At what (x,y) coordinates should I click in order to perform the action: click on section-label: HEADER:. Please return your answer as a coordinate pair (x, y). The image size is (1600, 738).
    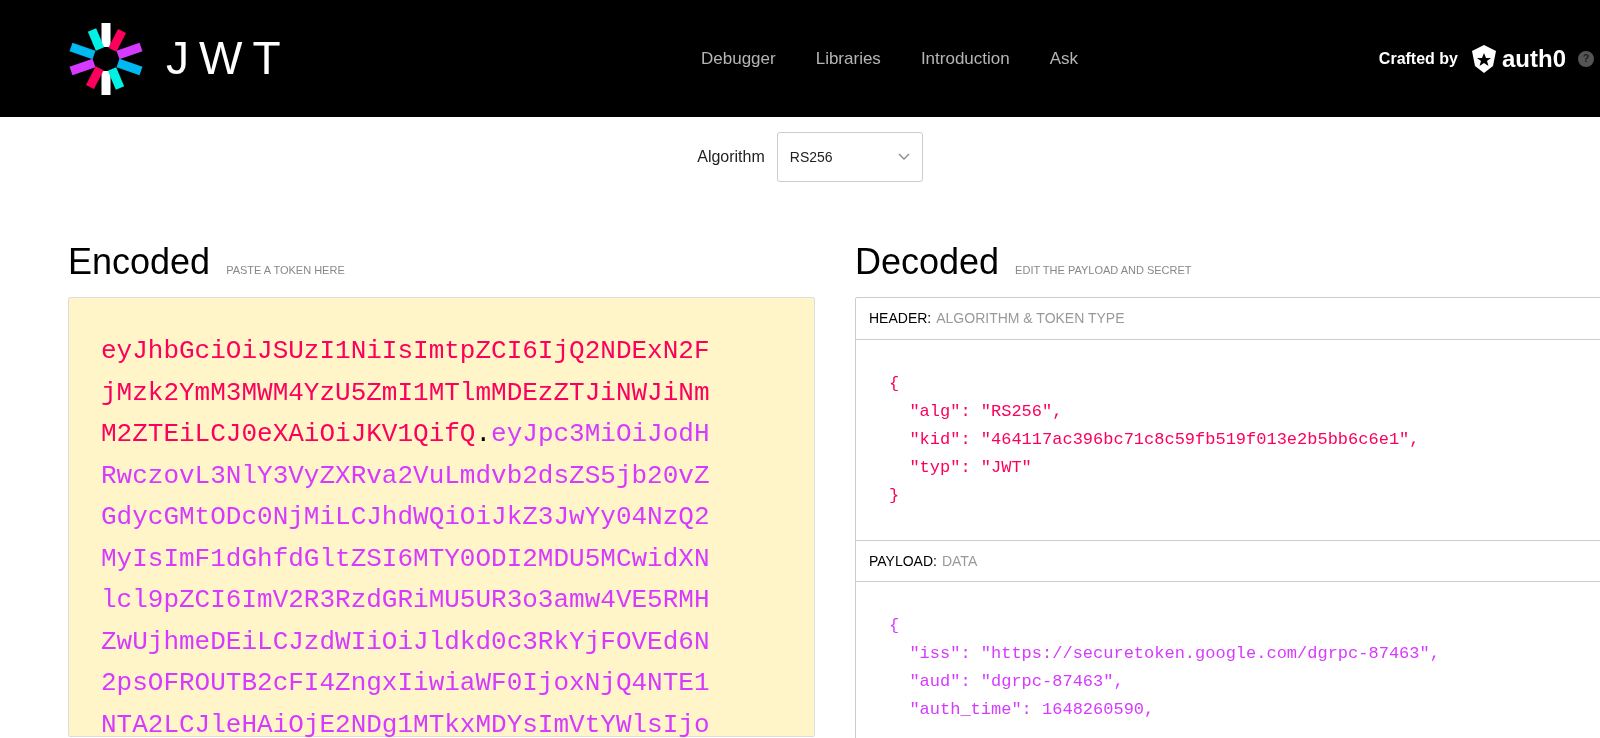
    Looking at the image, I should click on (900, 318).